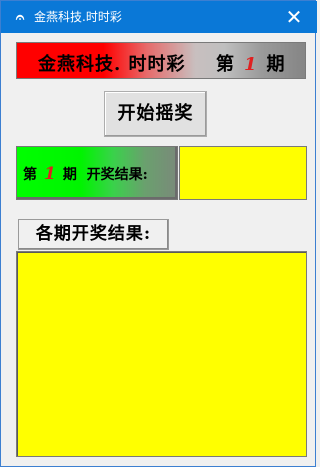 This screenshot has height=467, width=320. I want to click on banner-period: 第1期, so click(250, 63).